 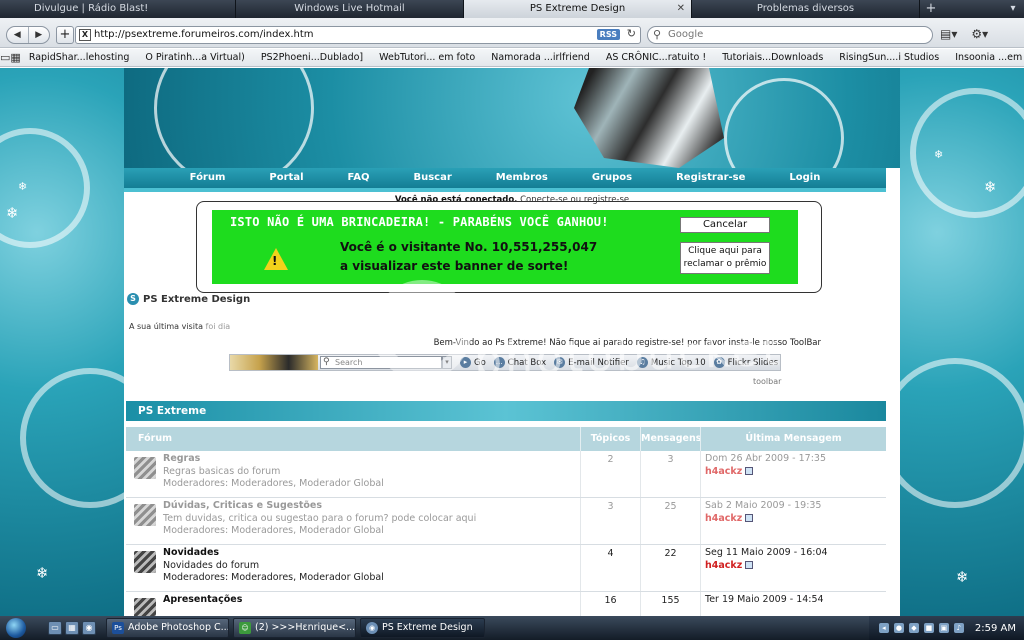 I want to click on site-title-text: PS Extreme Design, so click(x=196, y=299).